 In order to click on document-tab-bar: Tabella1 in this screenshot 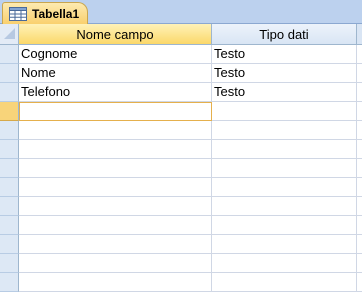, I will do `click(181, 12)`.